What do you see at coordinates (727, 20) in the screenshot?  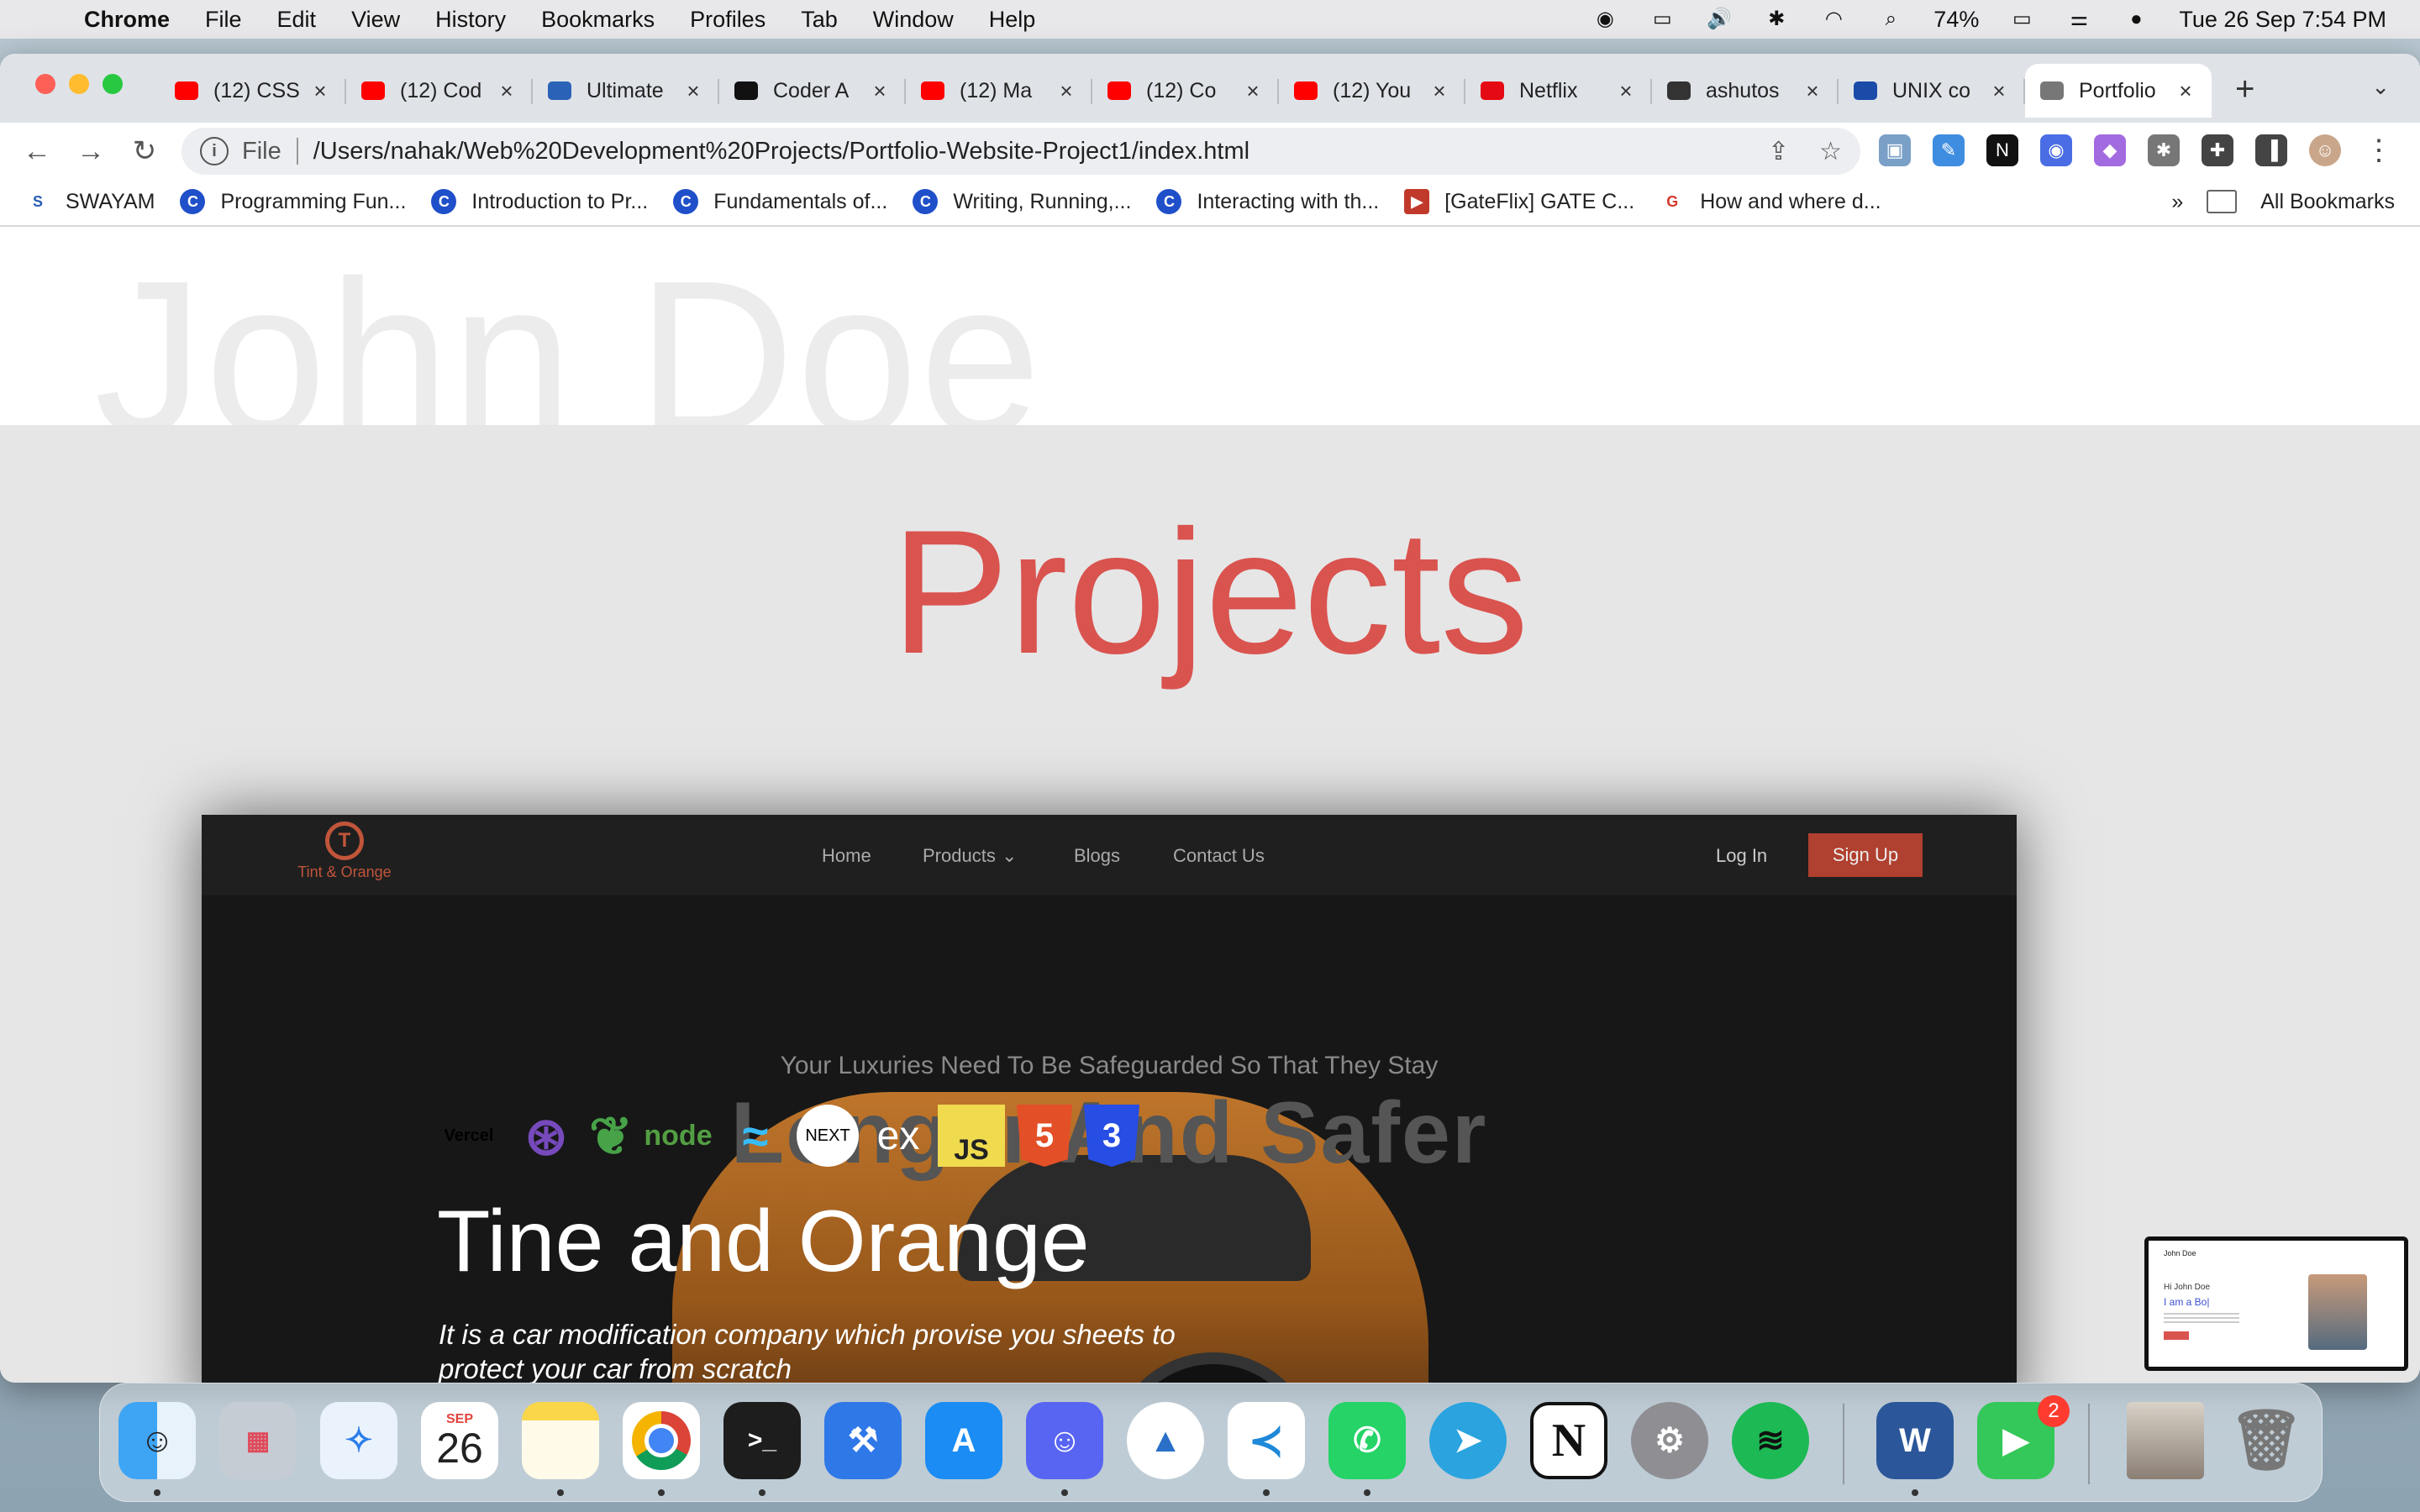 I see `menu-profiles: Profiles` at bounding box center [727, 20].